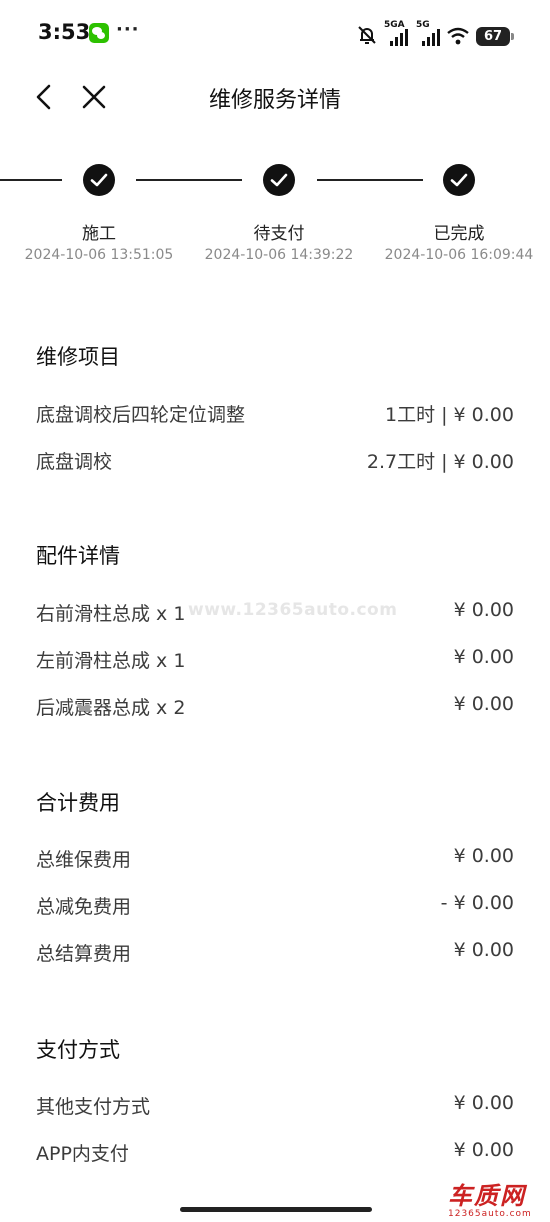 Image resolution: width=550 pixels, height=1222 pixels. What do you see at coordinates (279, 234) in the screenshot?
I see `step-label-pending-payment: 待支付` at bounding box center [279, 234].